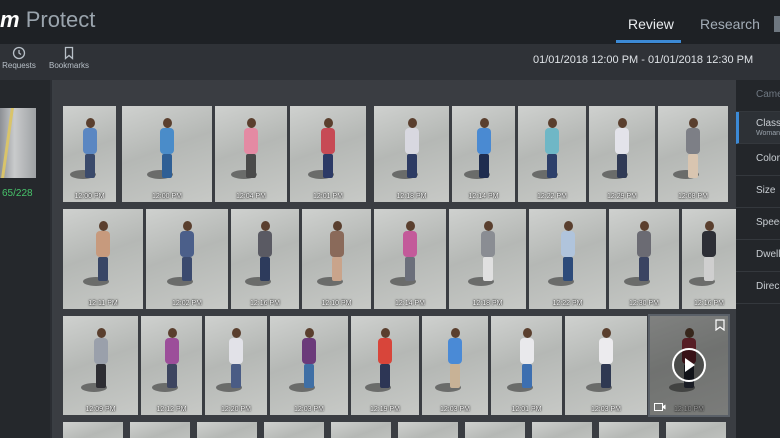 This screenshot has height=438, width=780. Describe the element at coordinates (758, 256) in the screenshot. I see `filter-dwell: Dwell` at that location.